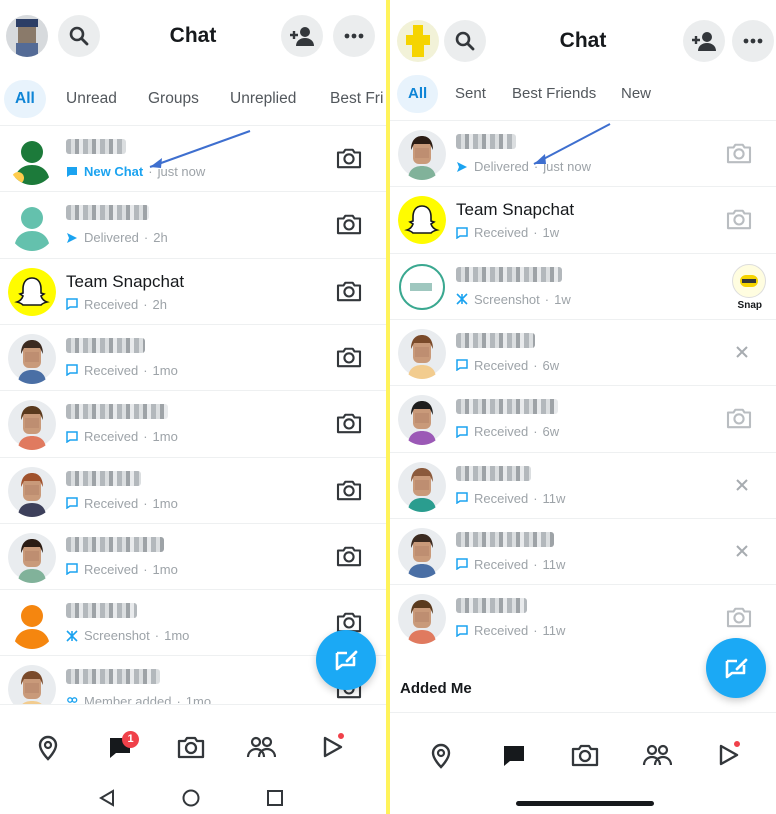 Image resolution: width=776 pixels, height=814 pixels. I want to click on timestamp: 2h, so click(160, 304).